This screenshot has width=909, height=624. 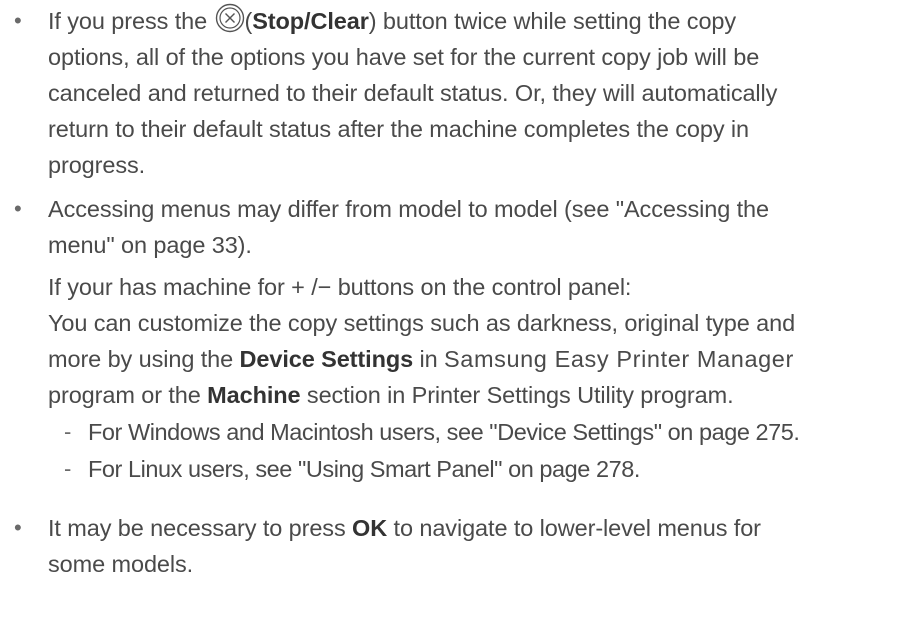 I want to click on text-line: menu" on page 33)., so click(x=150, y=245).